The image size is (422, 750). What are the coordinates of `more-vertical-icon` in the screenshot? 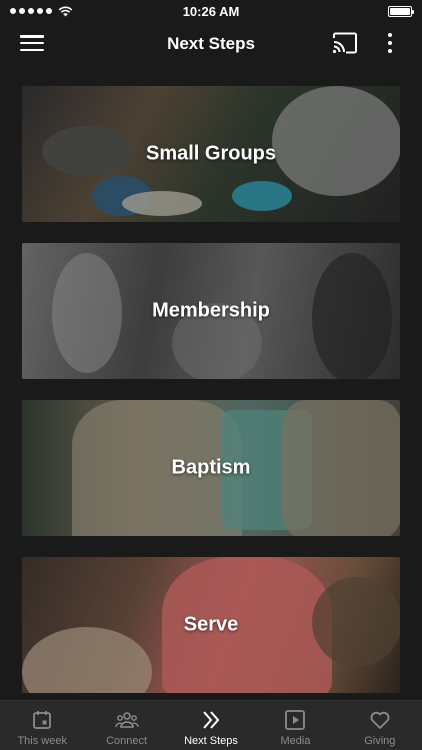 It's located at (390, 43).